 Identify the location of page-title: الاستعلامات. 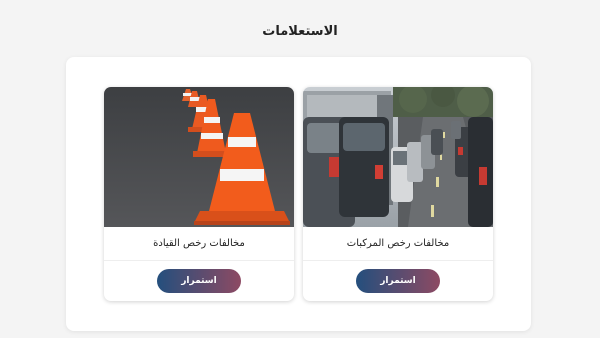
(300, 31).